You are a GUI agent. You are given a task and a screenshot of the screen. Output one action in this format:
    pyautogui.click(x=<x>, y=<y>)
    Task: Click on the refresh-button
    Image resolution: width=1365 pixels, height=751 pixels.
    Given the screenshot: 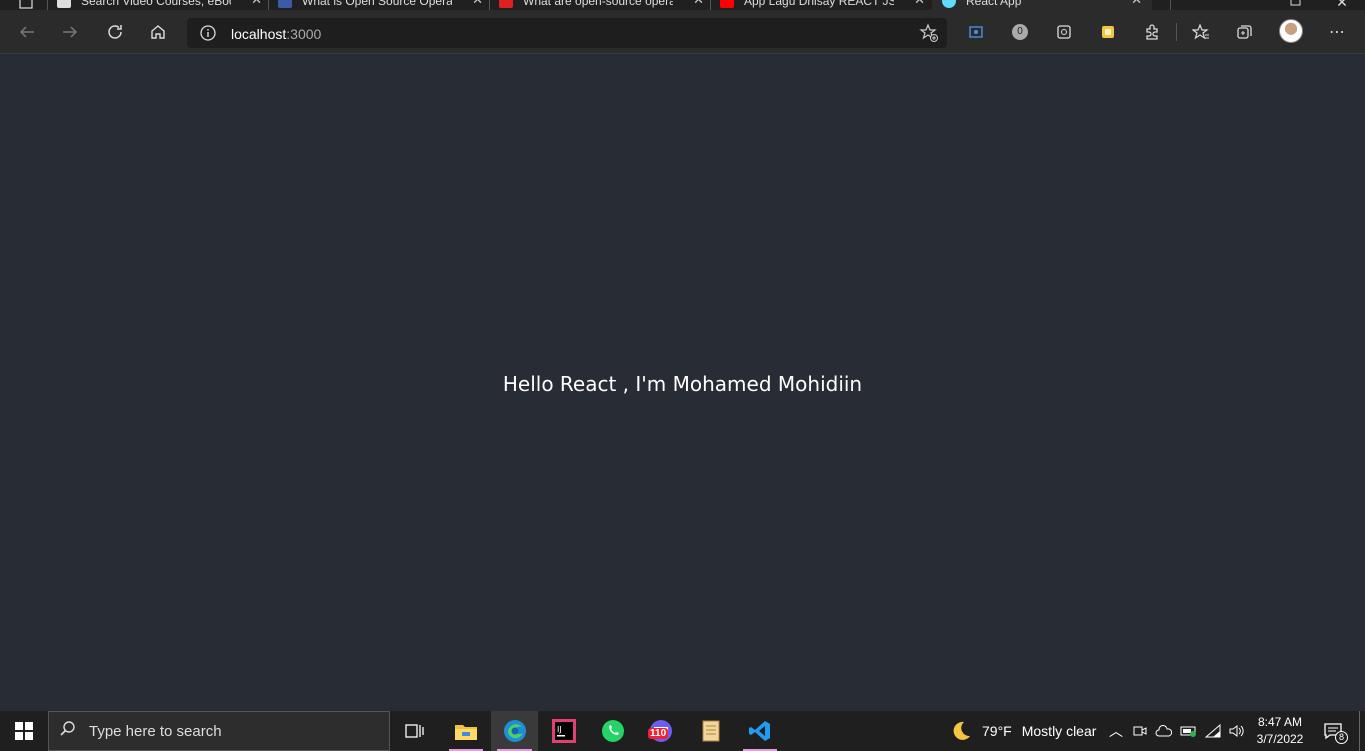 What is the action you would take?
    pyautogui.click(x=115, y=32)
    